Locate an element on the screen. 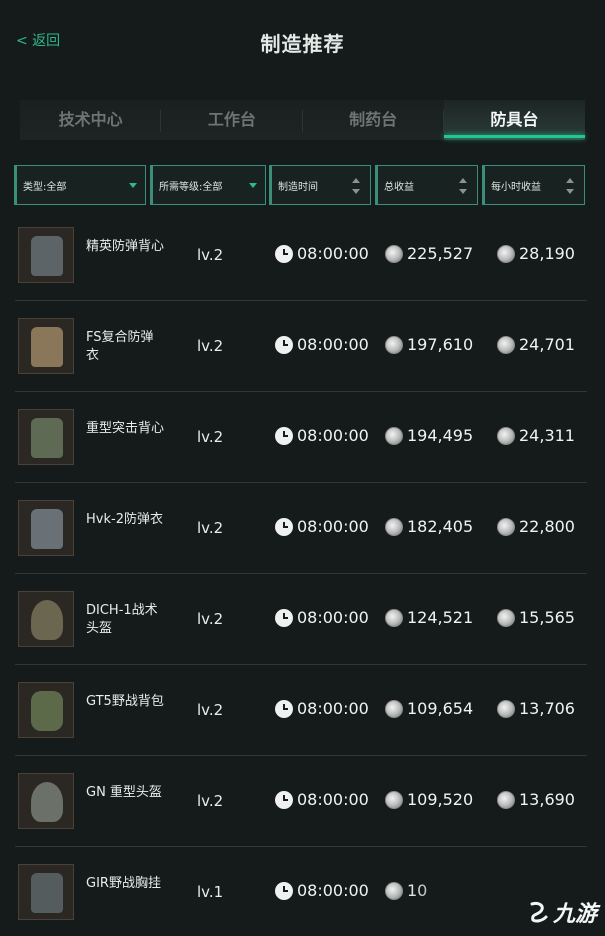  hourly-profit: 24,311 is located at coordinates (536, 435).